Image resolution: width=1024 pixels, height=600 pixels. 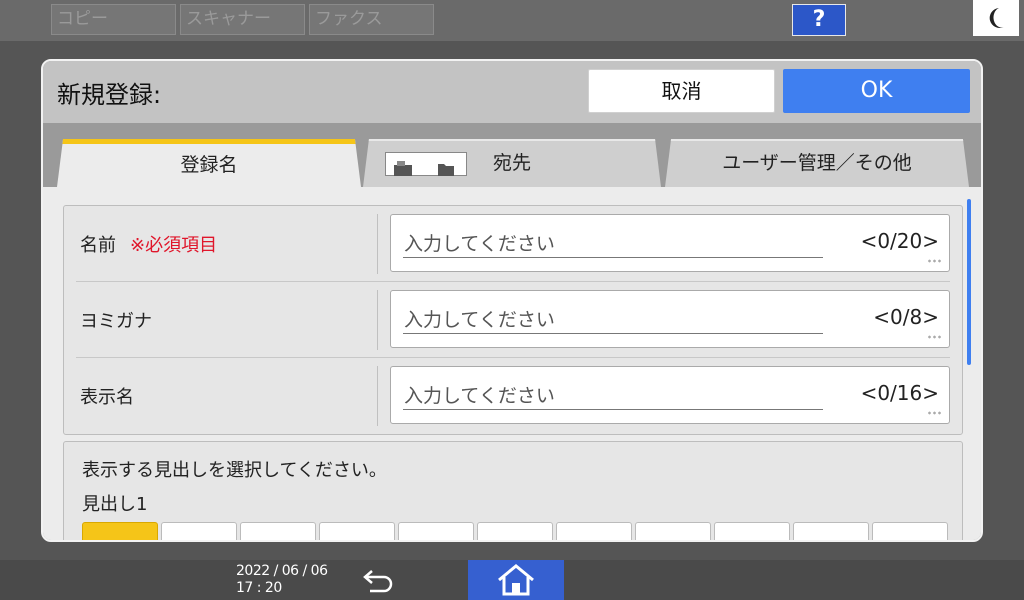 I want to click on required-marker: ※必須項目, so click(x=174, y=245).